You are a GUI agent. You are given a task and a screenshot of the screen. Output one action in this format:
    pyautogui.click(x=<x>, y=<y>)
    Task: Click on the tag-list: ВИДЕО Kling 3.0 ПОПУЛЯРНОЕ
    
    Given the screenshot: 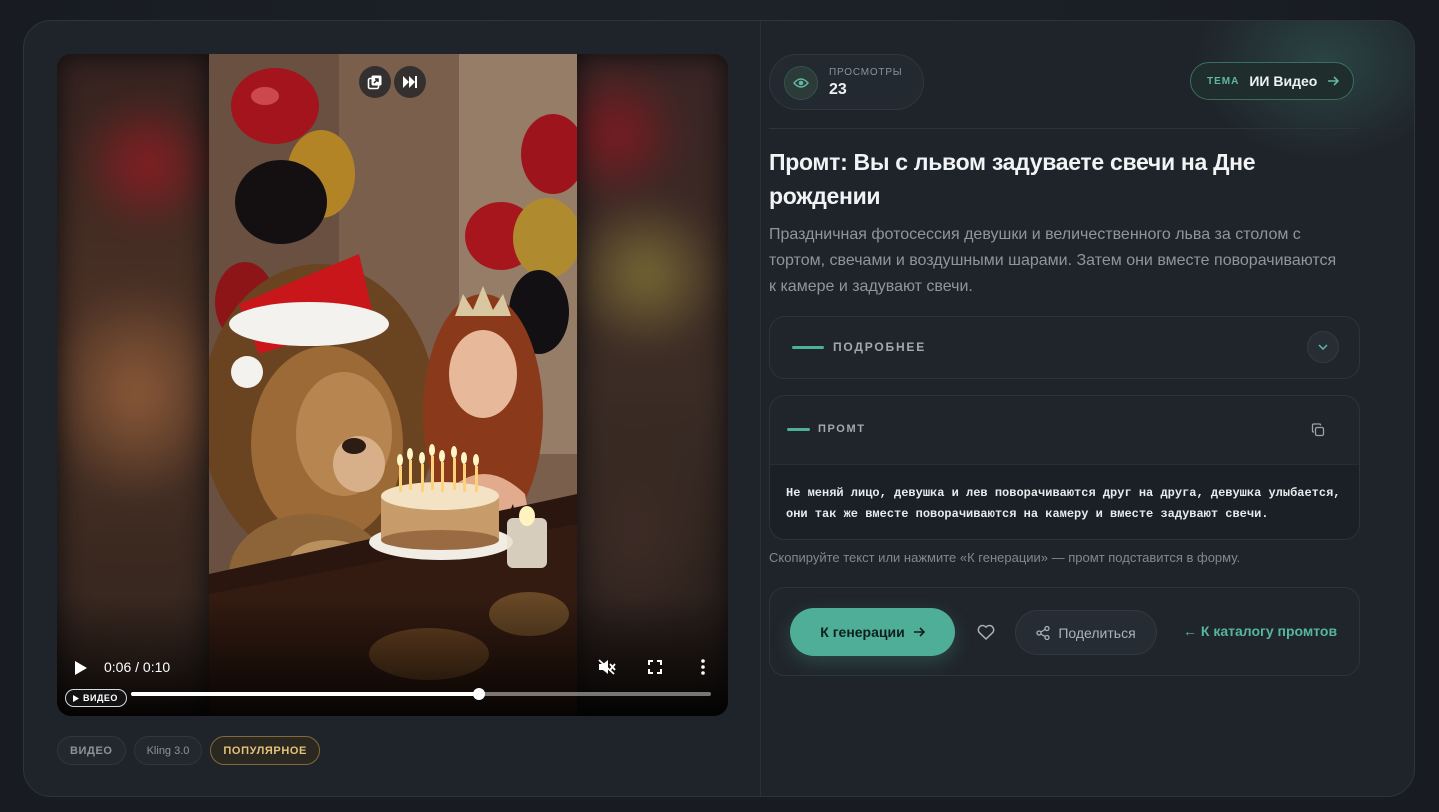 What is the action you would take?
    pyautogui.click(x=188, y=750)
    